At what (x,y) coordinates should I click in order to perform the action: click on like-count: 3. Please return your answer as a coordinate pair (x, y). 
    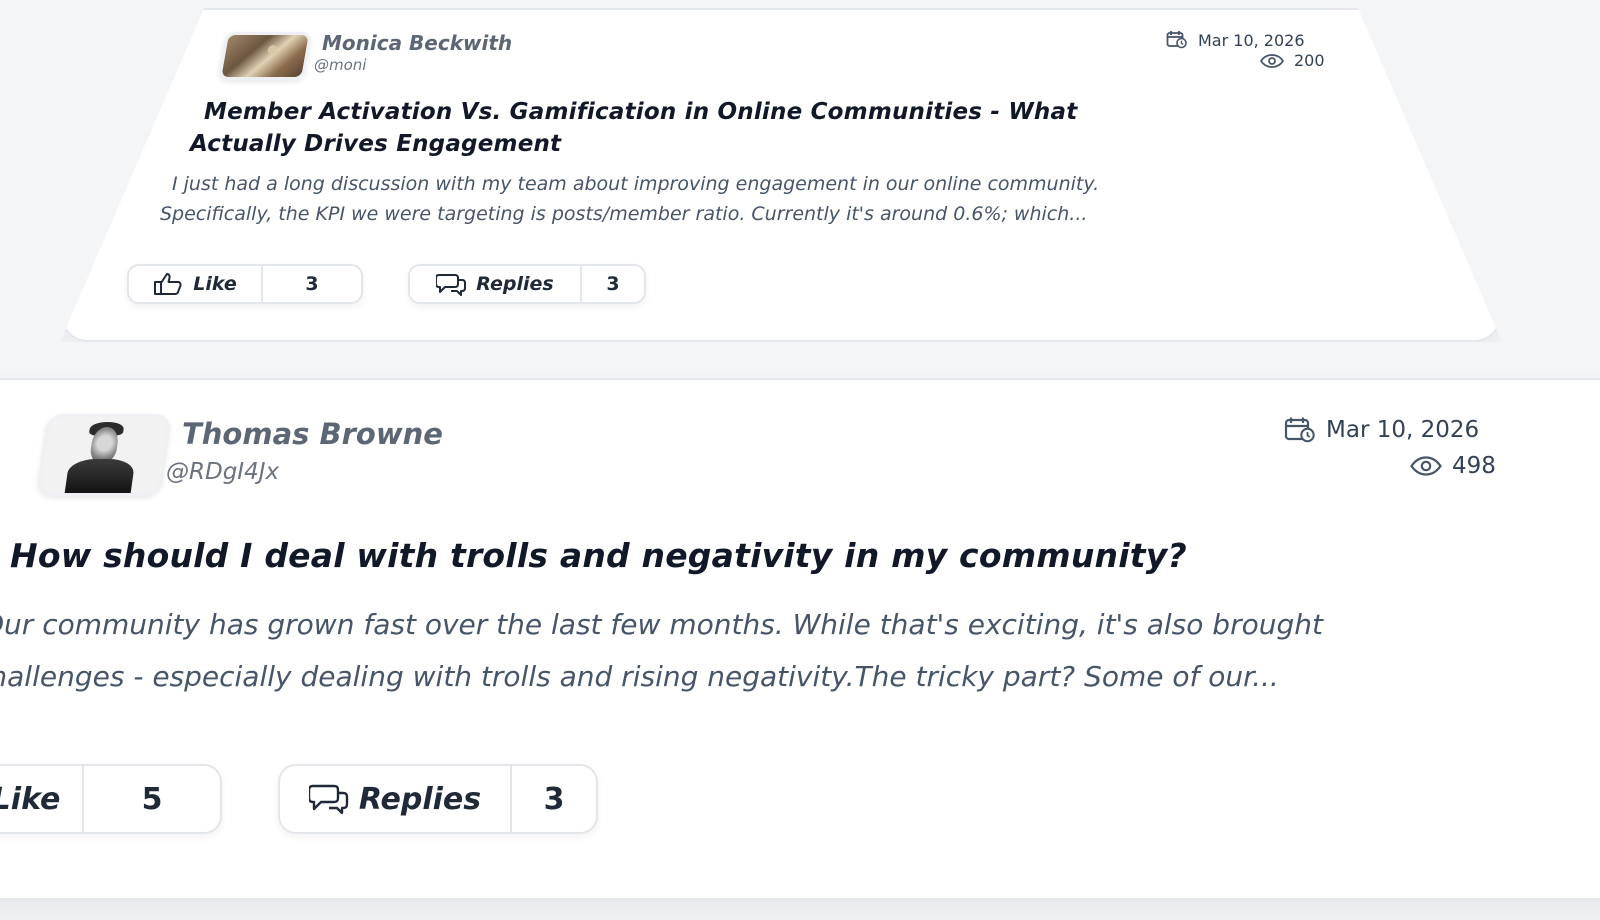
    Looking at the image, I should click on (311, 284).